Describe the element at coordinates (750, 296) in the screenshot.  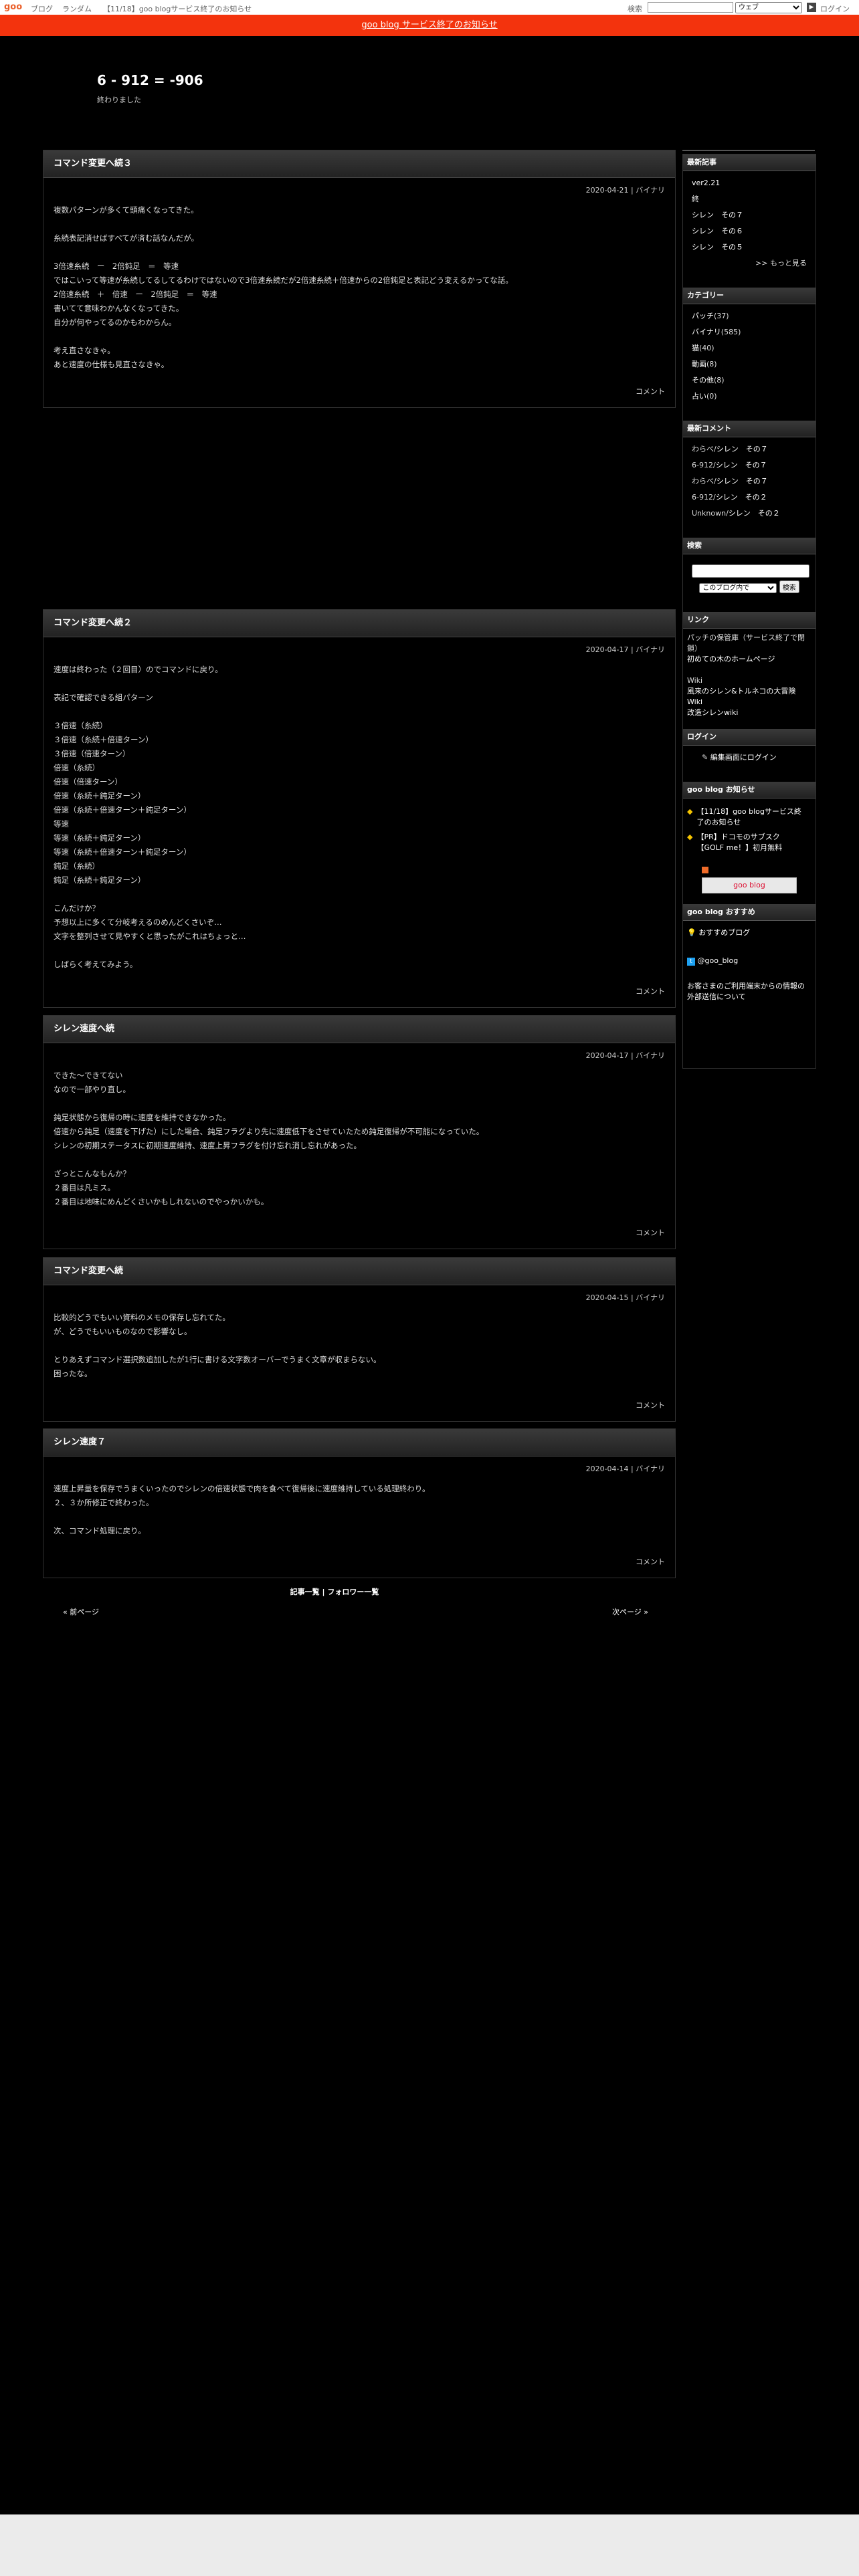
I see `sidebar-heading: カテゴリー` at that location.